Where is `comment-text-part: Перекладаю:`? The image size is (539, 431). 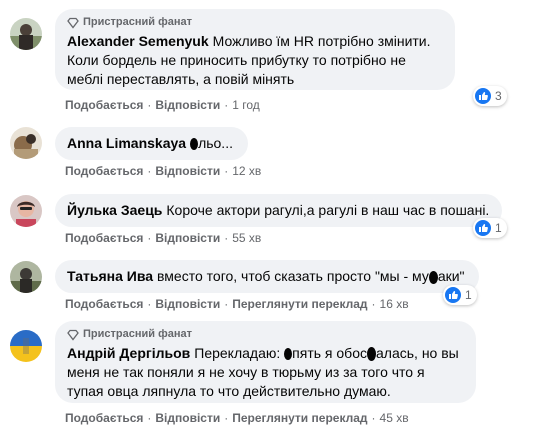 comment-text-part: Перекладаю: is located at coordinates (239, 353).